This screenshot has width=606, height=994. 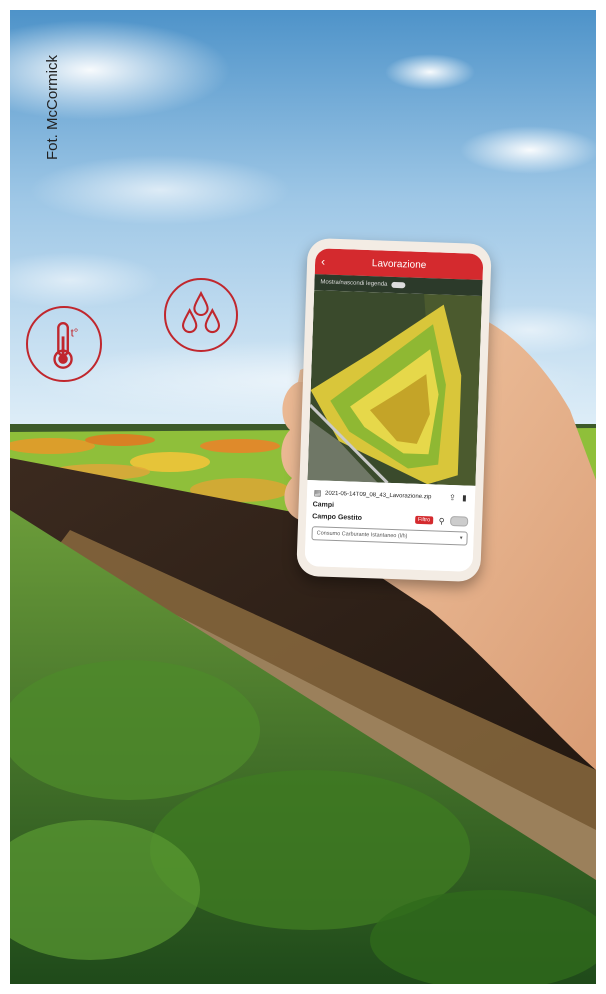 I want to click on chevron-down-icon: ▾, so click(x=461, y=538).